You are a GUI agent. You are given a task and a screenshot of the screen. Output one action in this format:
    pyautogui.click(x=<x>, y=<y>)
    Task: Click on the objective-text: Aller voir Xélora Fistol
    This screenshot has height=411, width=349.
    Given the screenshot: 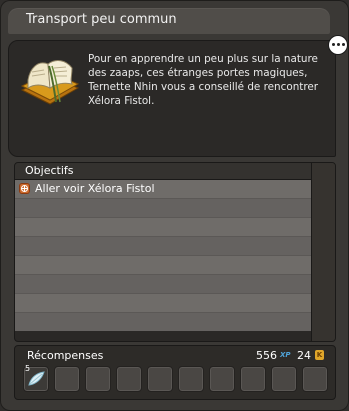 What is the action you would take?
    pyautogui.click(x=95, y=188)
    